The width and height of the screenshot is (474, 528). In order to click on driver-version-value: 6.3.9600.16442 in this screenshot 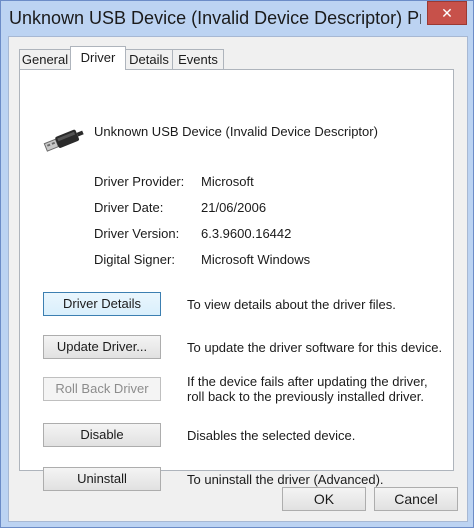, I will do `click(246, 233)`.